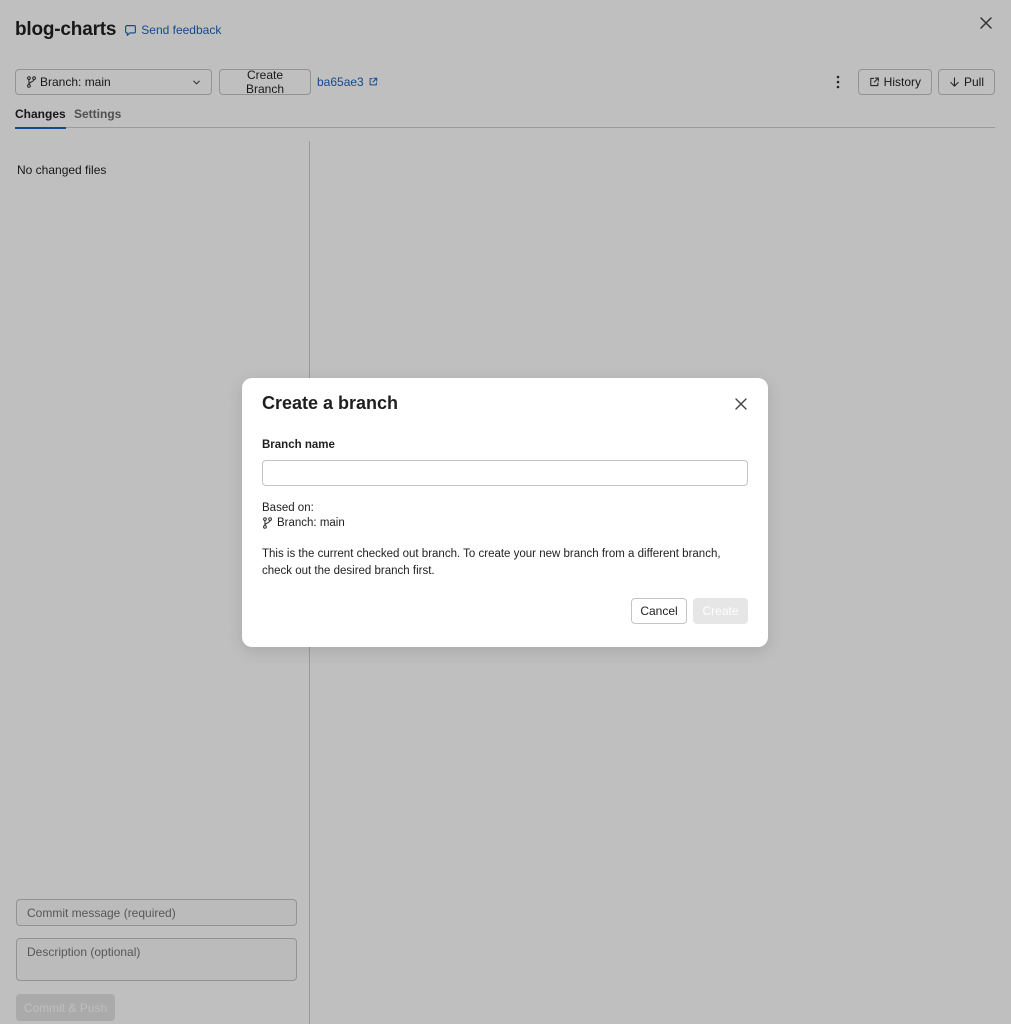 The height and width of the screenshot is (1024, 1011). I want to click on branch-name-input, so click(505, 473).